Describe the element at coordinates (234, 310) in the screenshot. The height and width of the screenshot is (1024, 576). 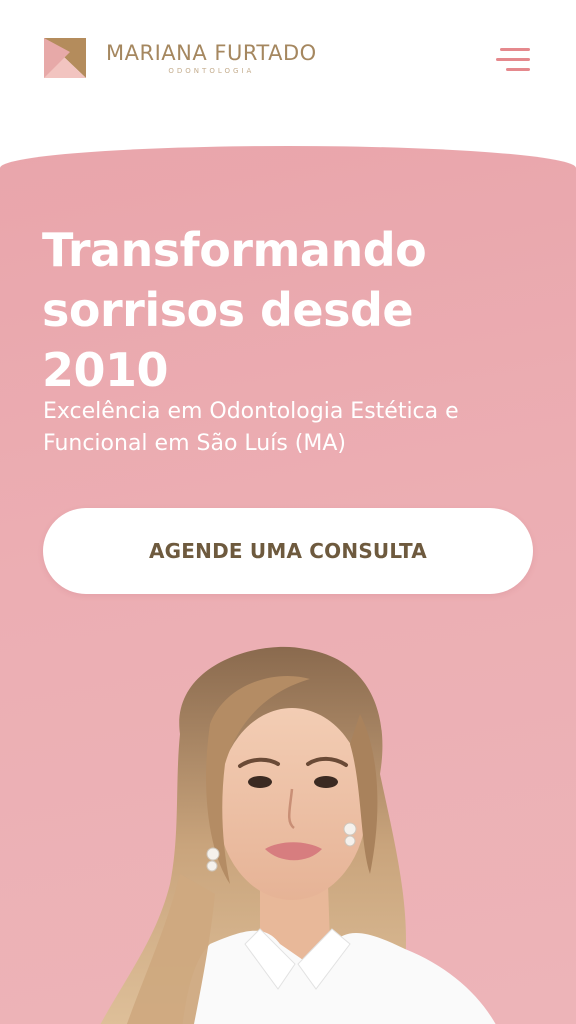
I see `hero-title: Transformando sorrisos desde 2010` at that location.